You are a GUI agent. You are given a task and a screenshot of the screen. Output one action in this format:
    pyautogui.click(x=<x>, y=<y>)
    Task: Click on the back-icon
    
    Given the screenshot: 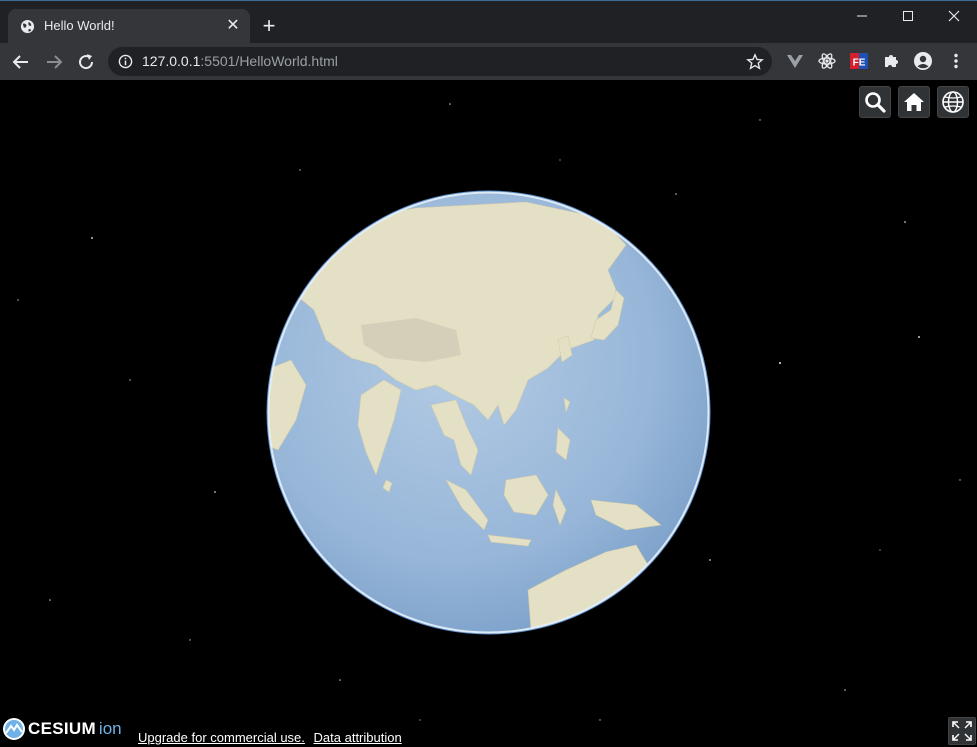 What is the action you would take?
    pyautogui.click(x=21, y=62)
    